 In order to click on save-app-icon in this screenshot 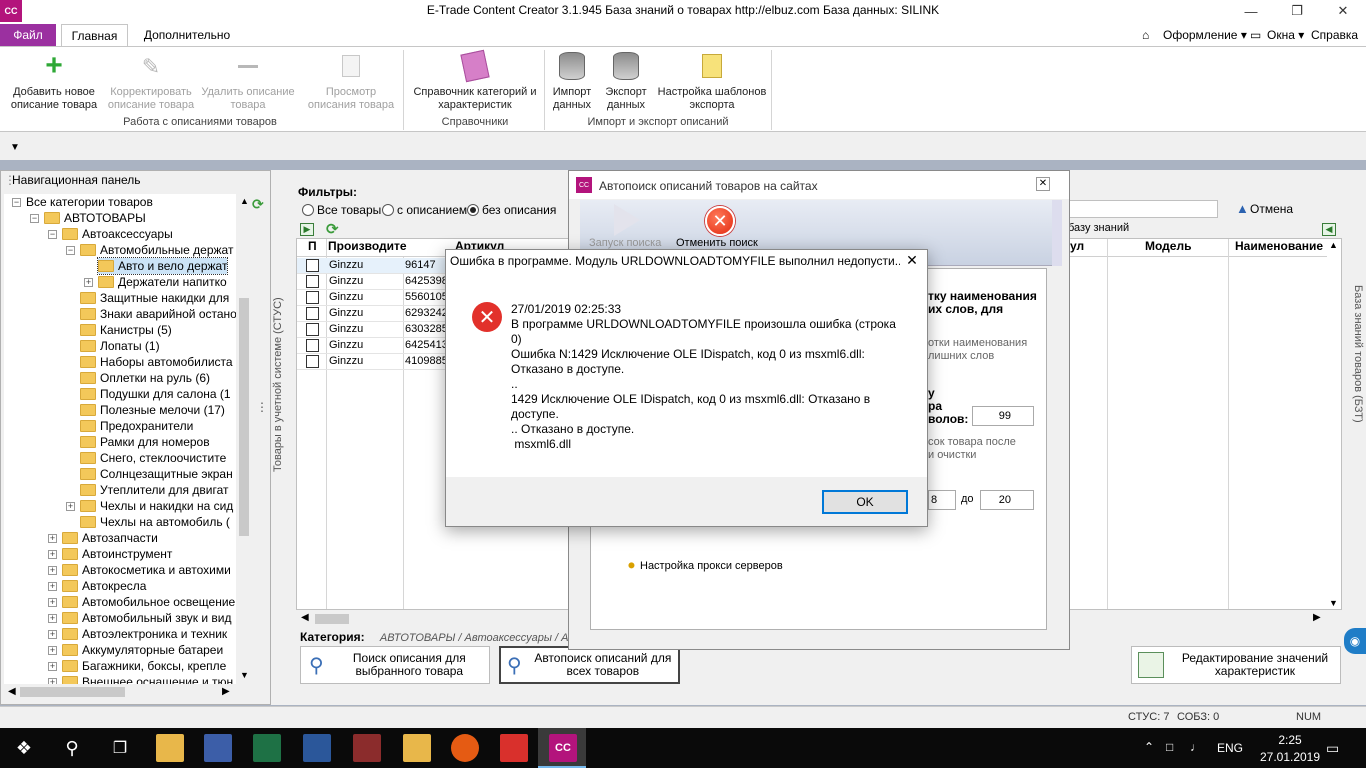, I will do `click(218, 748)`.